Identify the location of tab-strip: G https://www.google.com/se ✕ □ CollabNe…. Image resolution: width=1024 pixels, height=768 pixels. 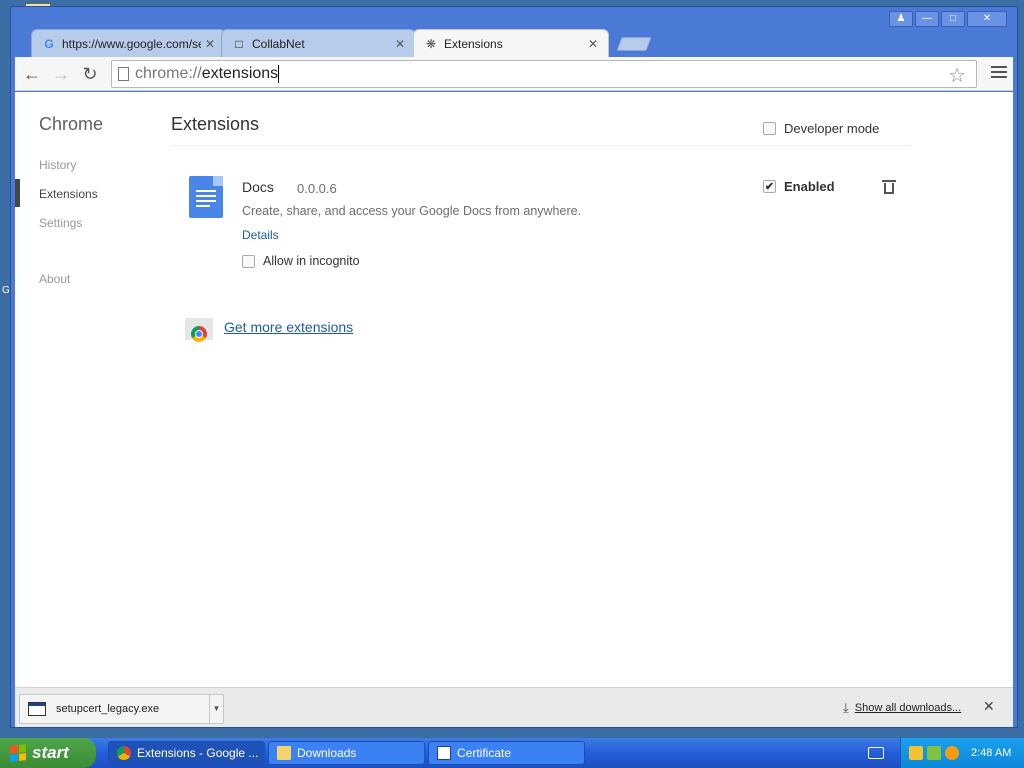
(371, 42).